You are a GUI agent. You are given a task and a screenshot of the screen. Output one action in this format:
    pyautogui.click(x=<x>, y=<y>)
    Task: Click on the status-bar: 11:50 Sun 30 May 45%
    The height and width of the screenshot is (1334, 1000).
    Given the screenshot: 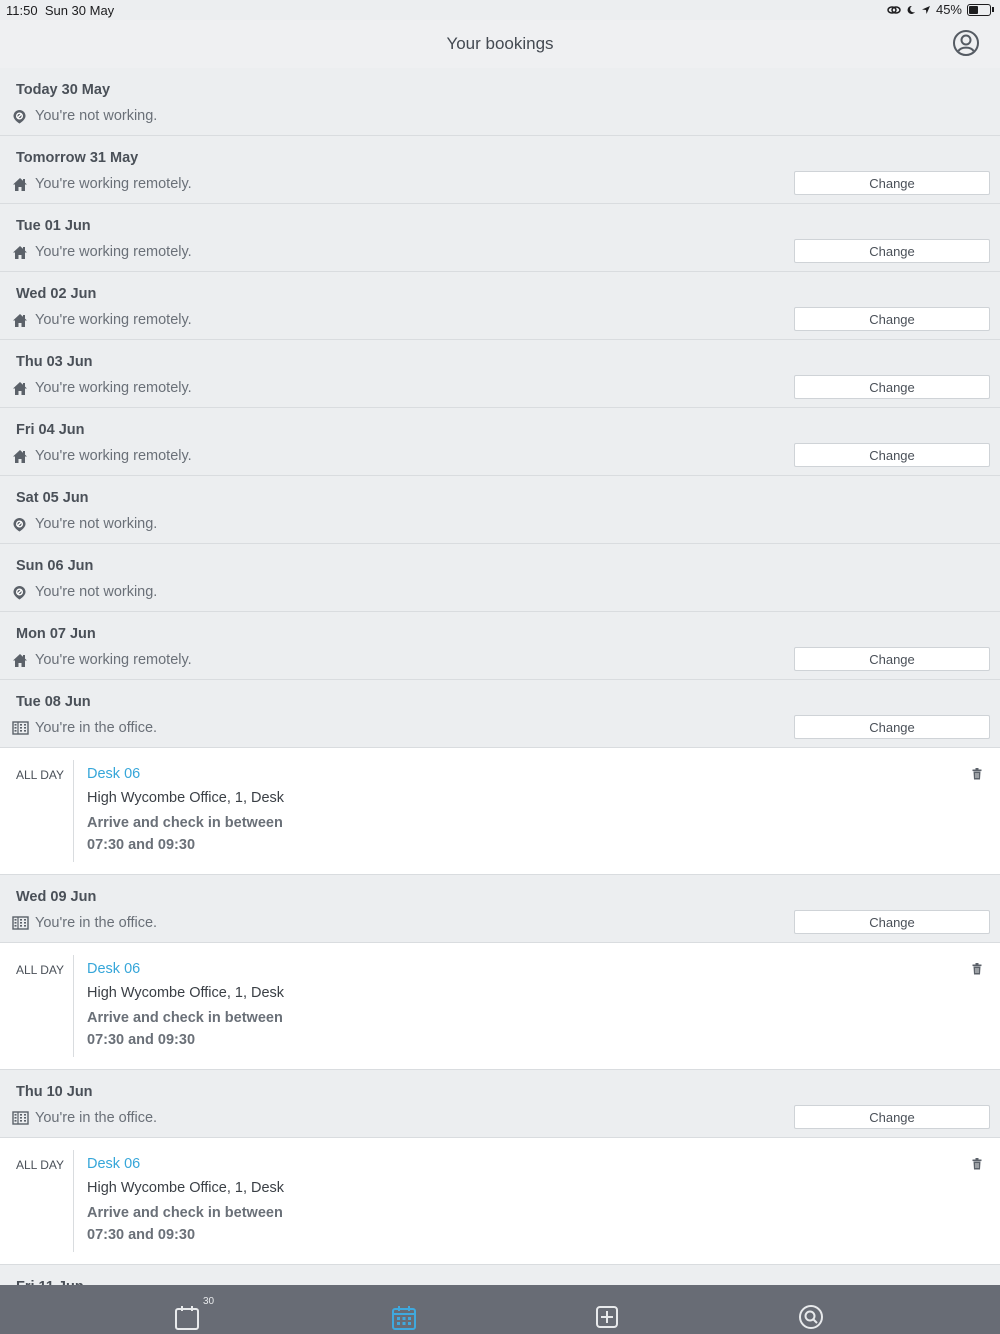 What is the action you would take?
    pyautogui.click(x=500, y=10)
    